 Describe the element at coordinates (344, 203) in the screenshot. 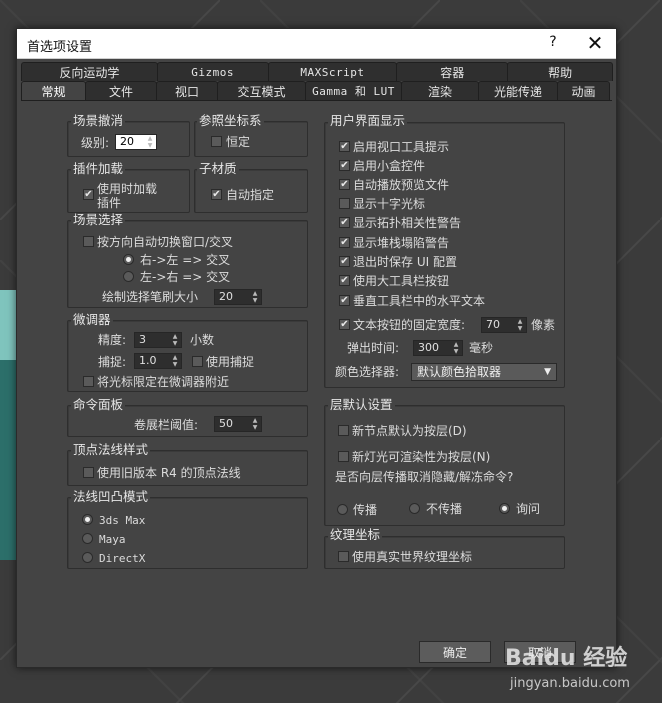

I see `ui-display-checkbox` at that location.